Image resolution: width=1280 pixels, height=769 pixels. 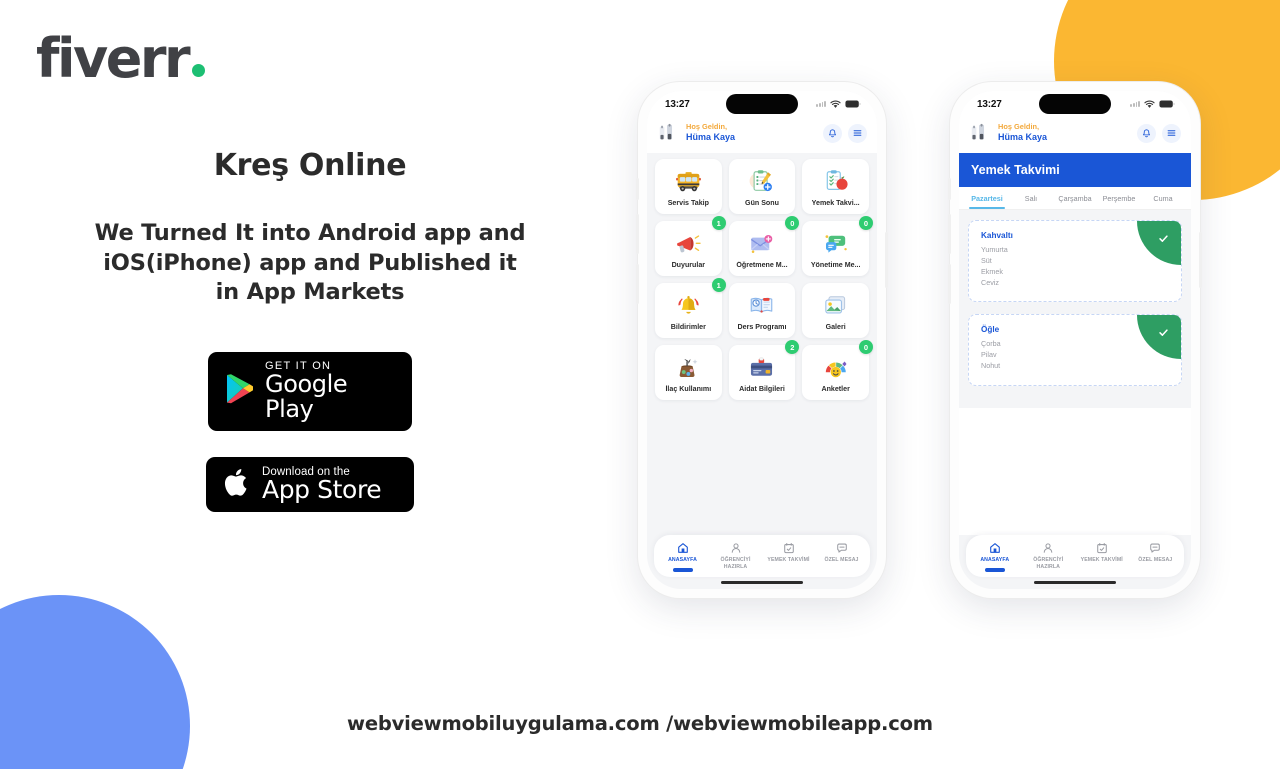 I want to click on envelope-icon, so click(x=761, y=244).